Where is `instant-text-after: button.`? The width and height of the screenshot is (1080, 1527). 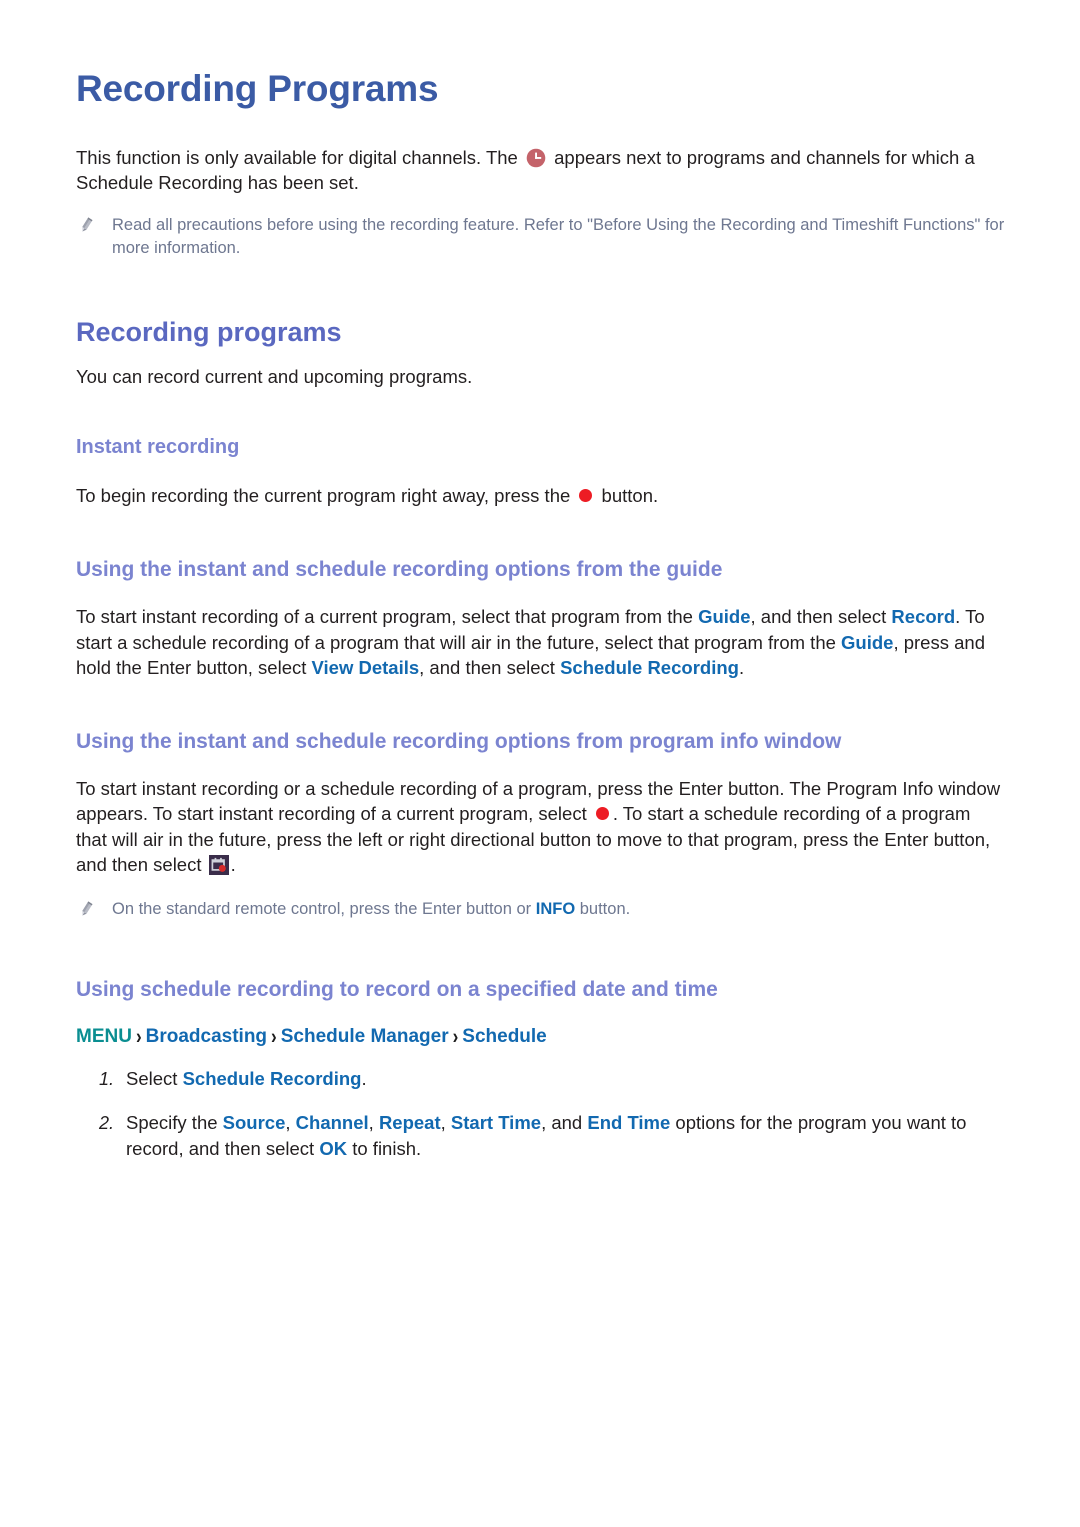
instant-text-after: button. is located at coordinates (627, 496).